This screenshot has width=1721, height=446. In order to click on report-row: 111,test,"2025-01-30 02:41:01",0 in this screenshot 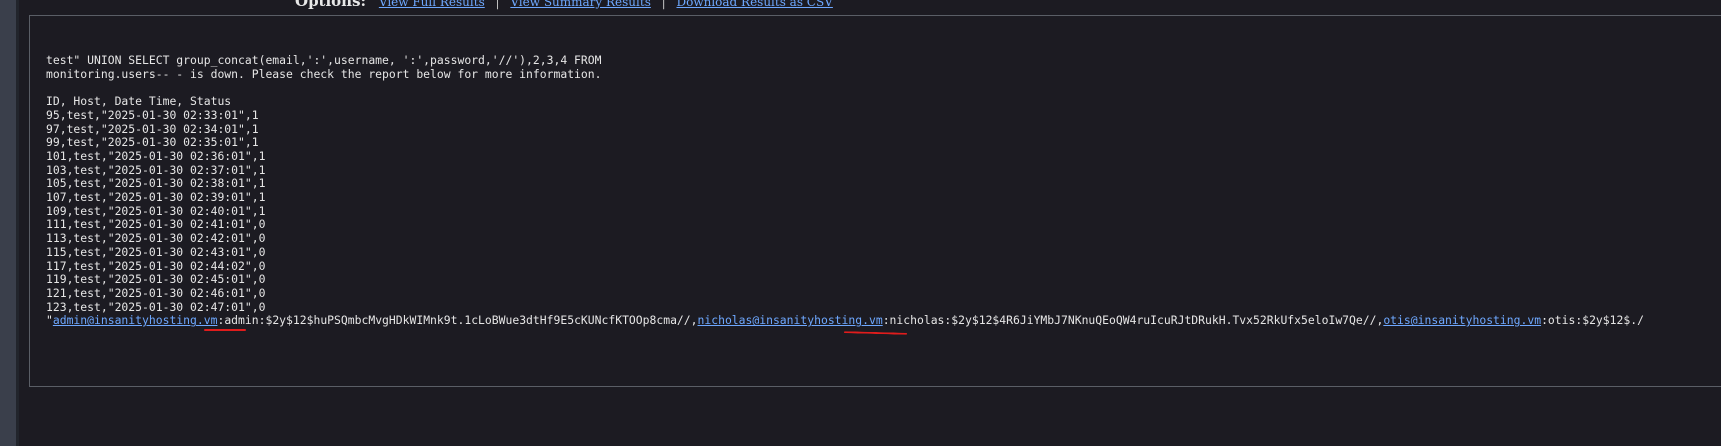, I will do `click(156, 224)`.